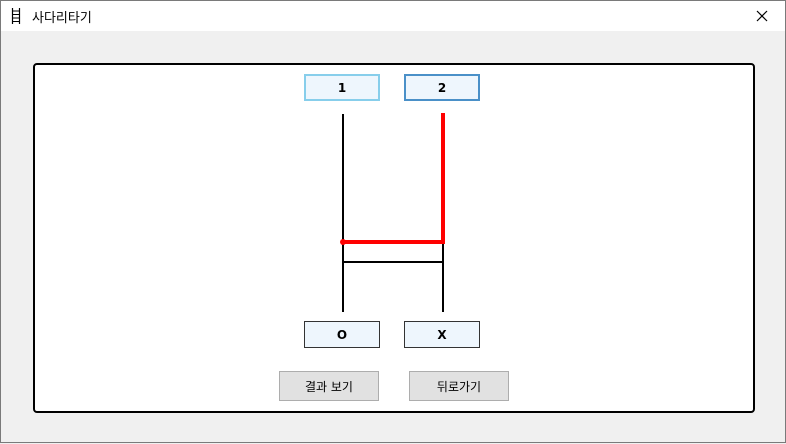 The image size is (786, 444). I want to click on back-button: 뒤로가기, so click(459, 386).